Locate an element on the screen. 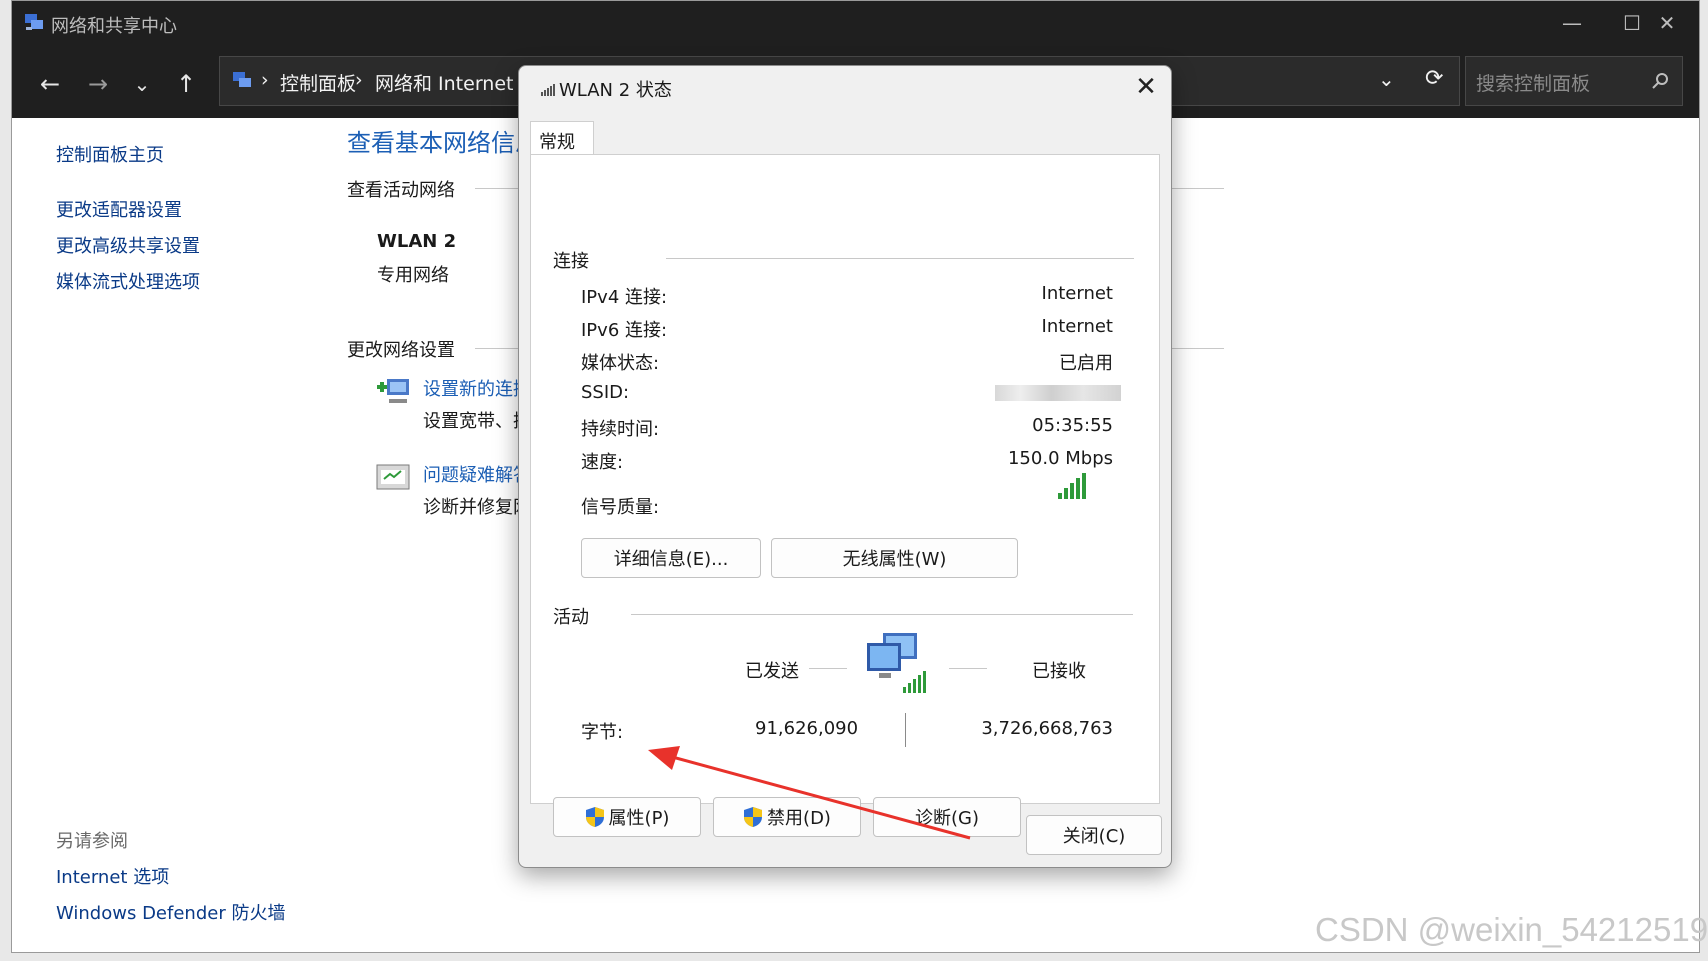 The height and width of the screenshot is (961, 1708). firewall-link: Windows Defender 防火墙 is located at coordinates (170, 912).